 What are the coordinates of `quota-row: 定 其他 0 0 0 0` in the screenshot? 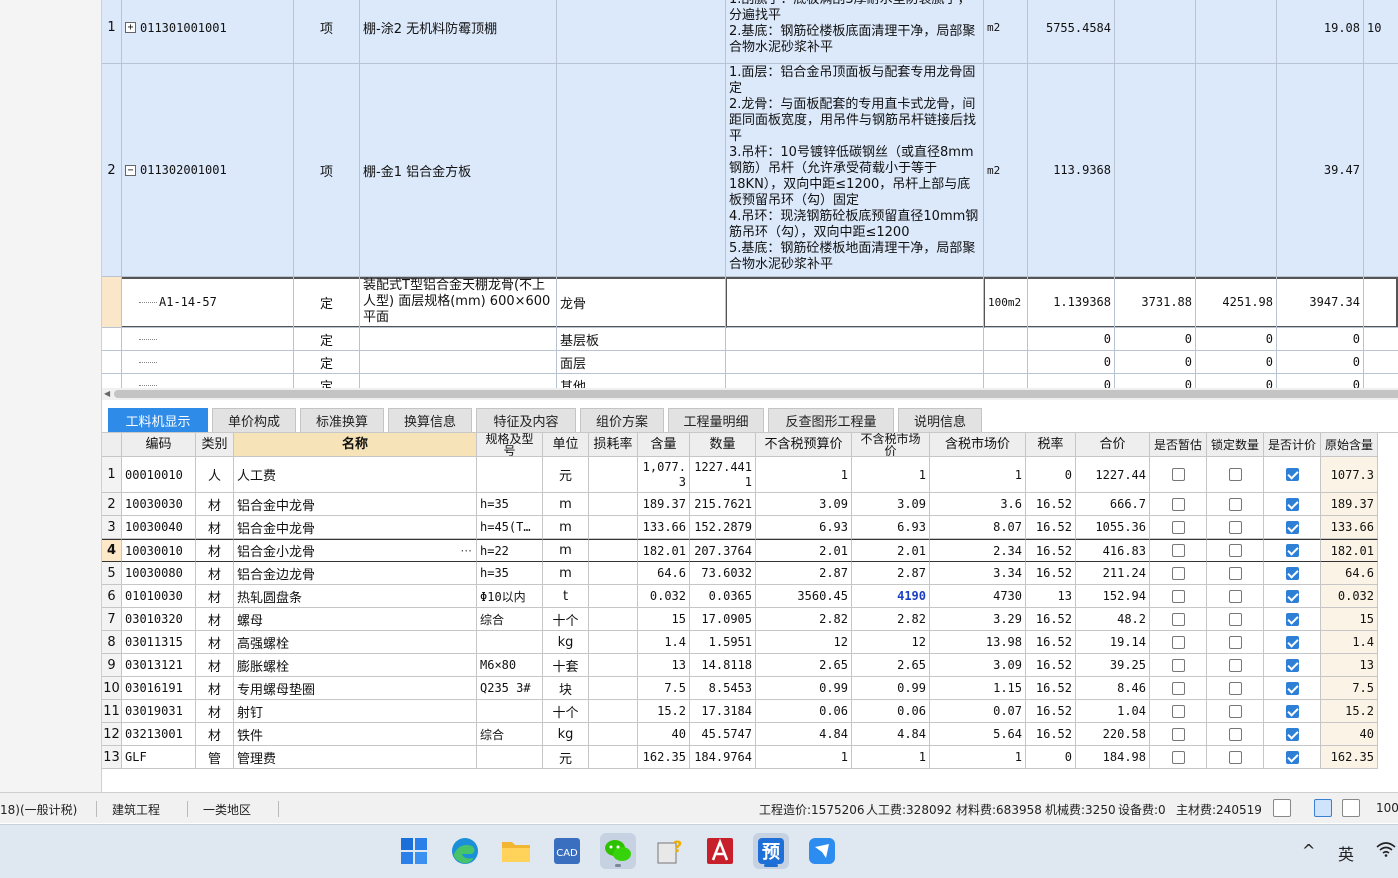 It's located at (750, 381).